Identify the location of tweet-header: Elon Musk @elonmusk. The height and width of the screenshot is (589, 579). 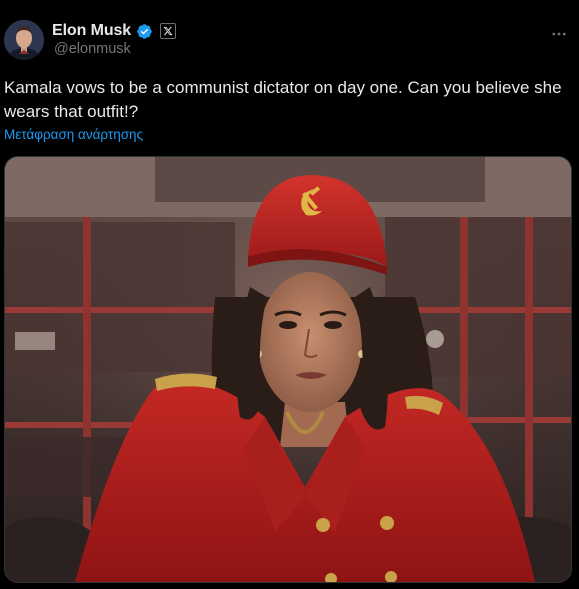
(291, 41).